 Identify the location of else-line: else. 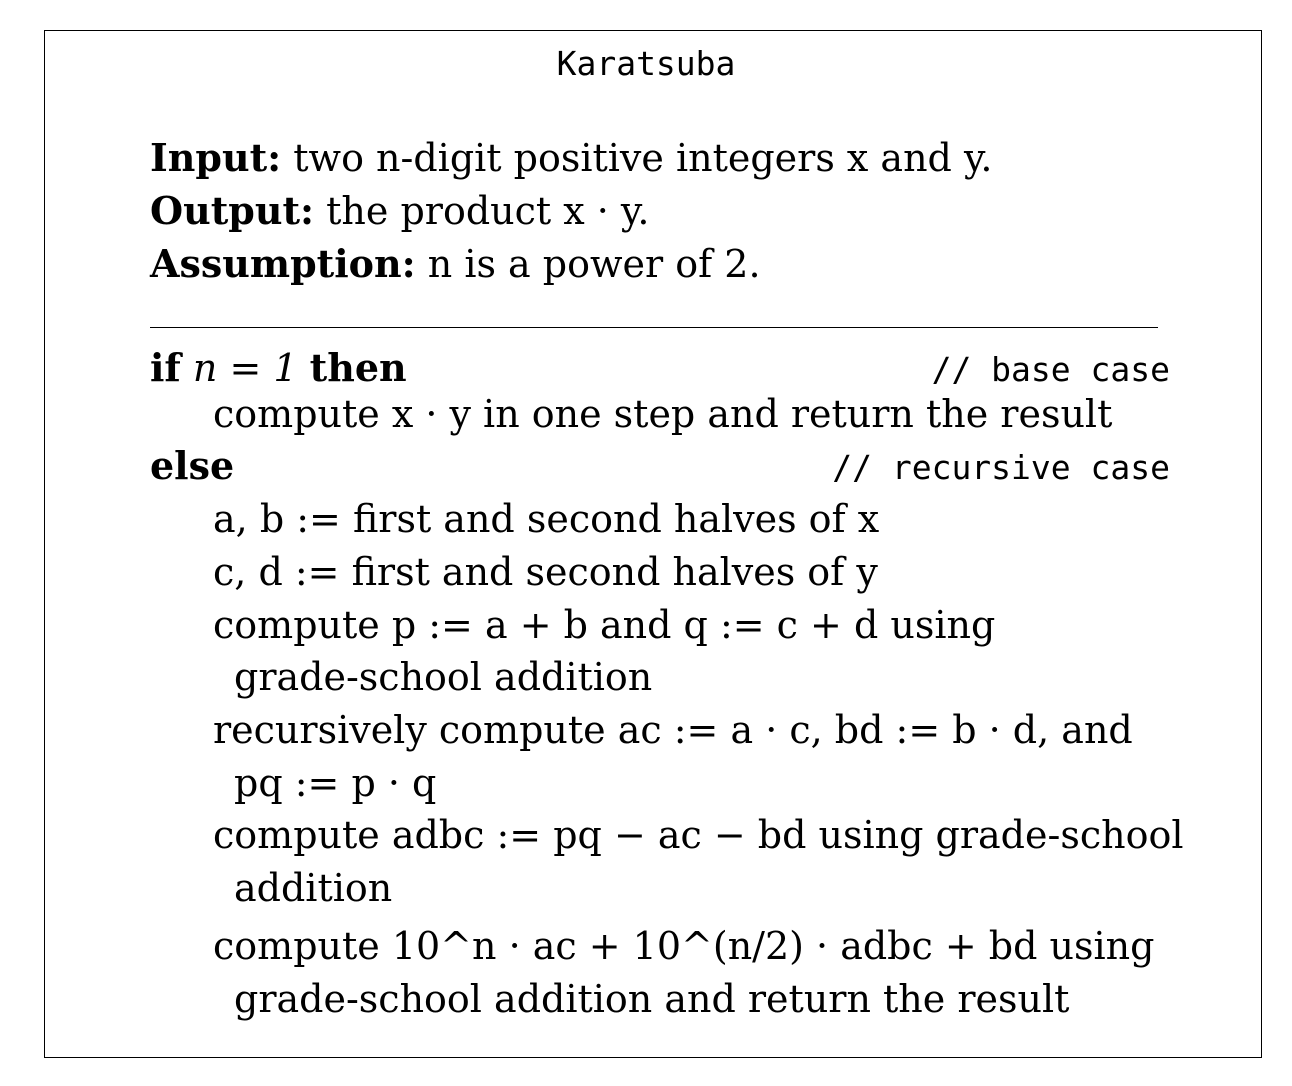
(192, 466).